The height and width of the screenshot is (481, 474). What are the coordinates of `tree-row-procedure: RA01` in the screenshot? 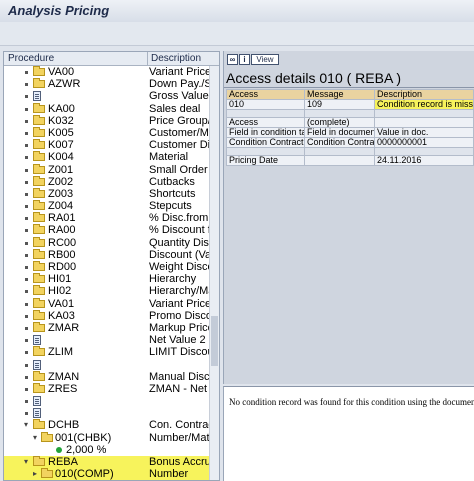 It's located at (62, 218).